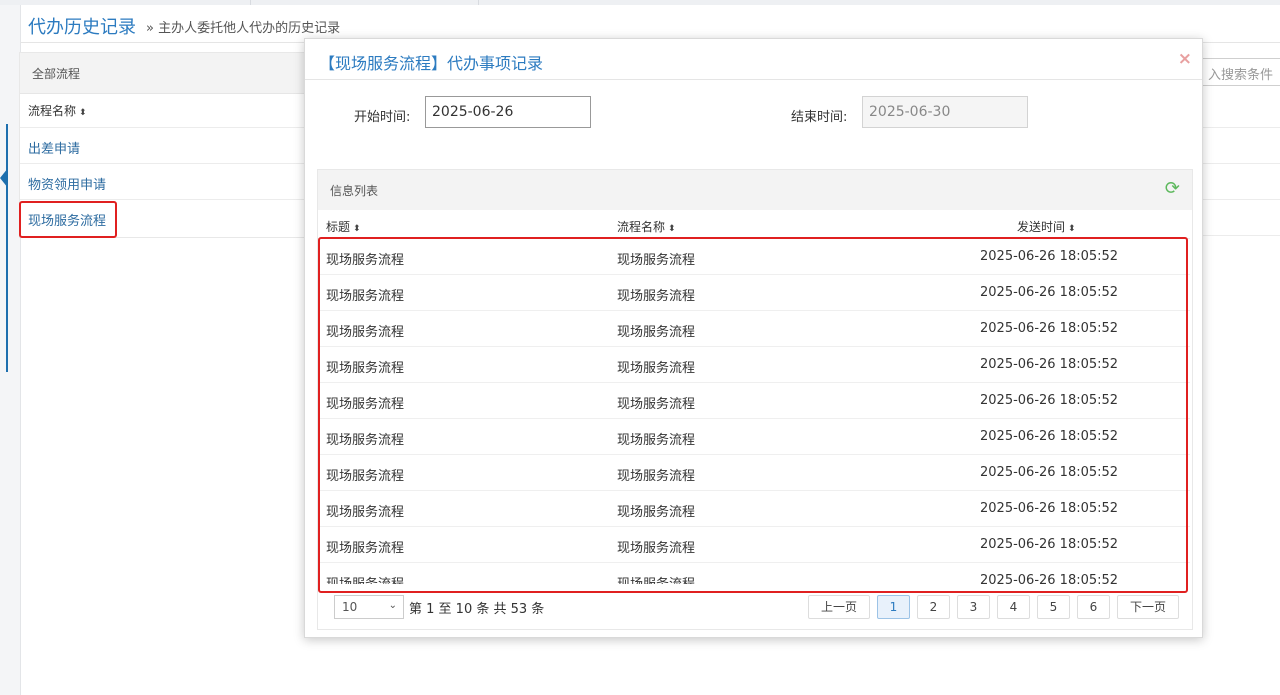 The width and height of the screenshot is (1280, 695). I want to click on chevron-down-icon: ⌄, so click(392, 605).